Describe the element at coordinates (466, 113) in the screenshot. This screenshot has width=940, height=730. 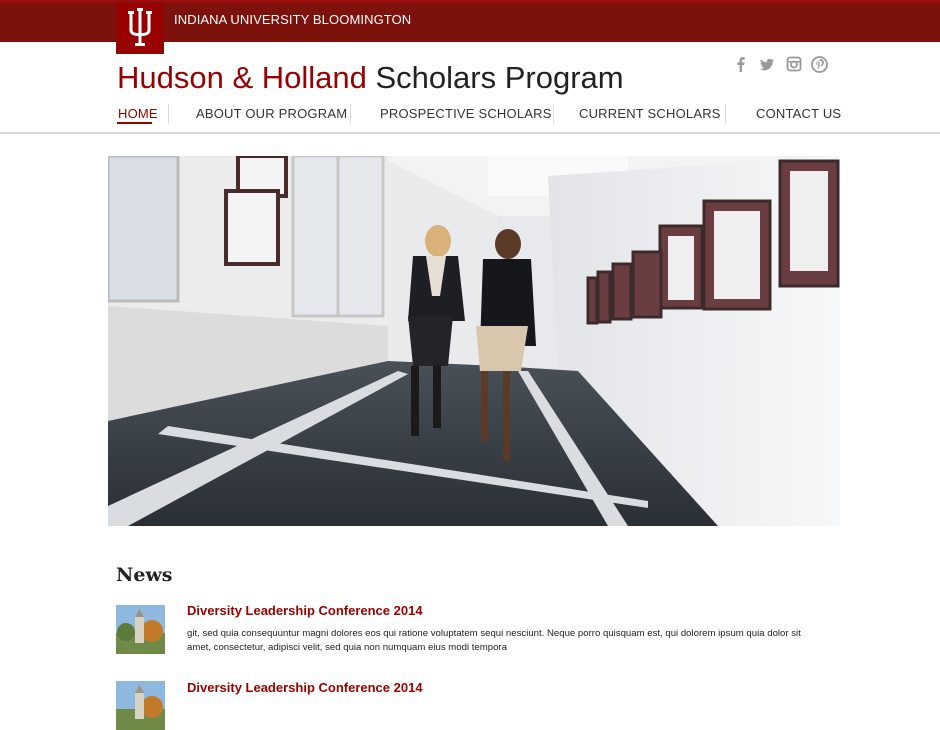
I see `nav-prospective-scholars: PROSPECTIVE SCHOLARS` at that location.